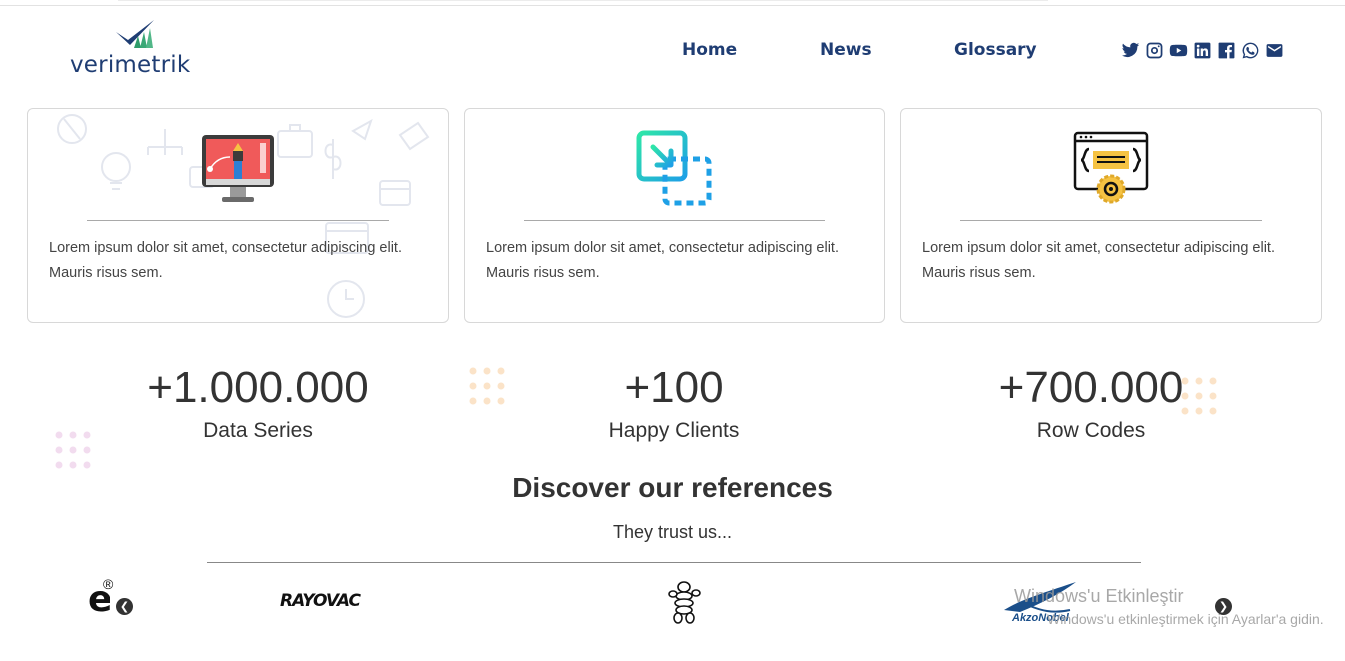 The image size is (1345, 661). Describe the element at coordinates (674, 562) in the screenshot. I see `references-divider` at that location.